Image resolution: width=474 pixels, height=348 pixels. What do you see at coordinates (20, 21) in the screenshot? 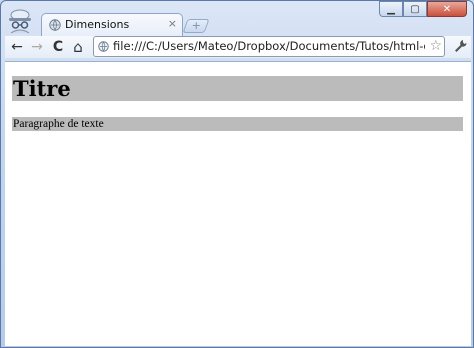
I see `incognito-icon` at bounding box center [20, 21].